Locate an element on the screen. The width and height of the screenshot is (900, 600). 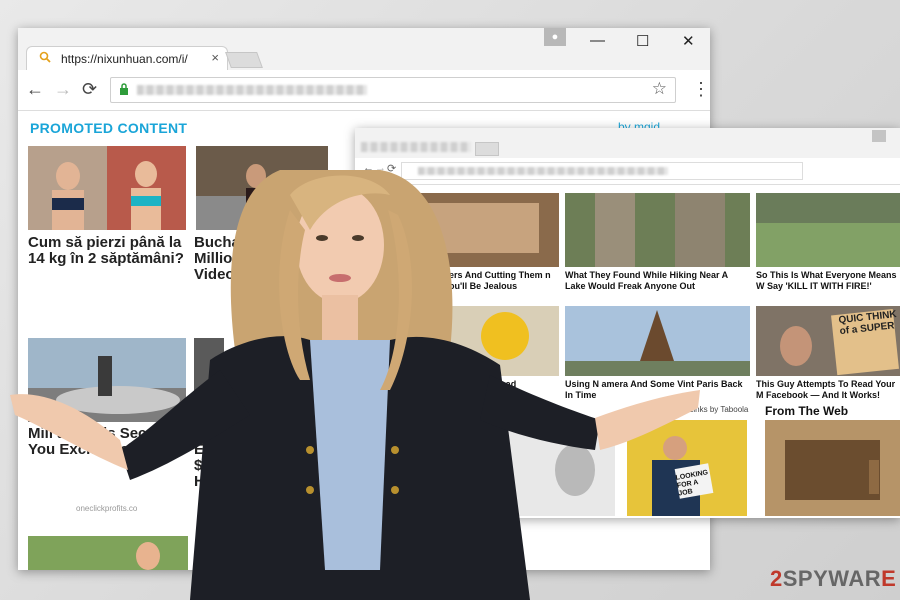
blurred-url is located at coordinates (252, 90).